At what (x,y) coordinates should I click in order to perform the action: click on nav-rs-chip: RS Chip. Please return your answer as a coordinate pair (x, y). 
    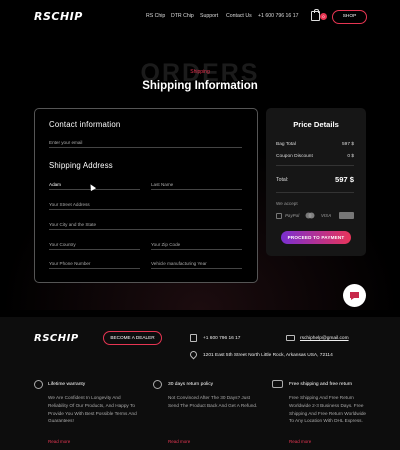
    Looking at the image, I should click on (155, 16).